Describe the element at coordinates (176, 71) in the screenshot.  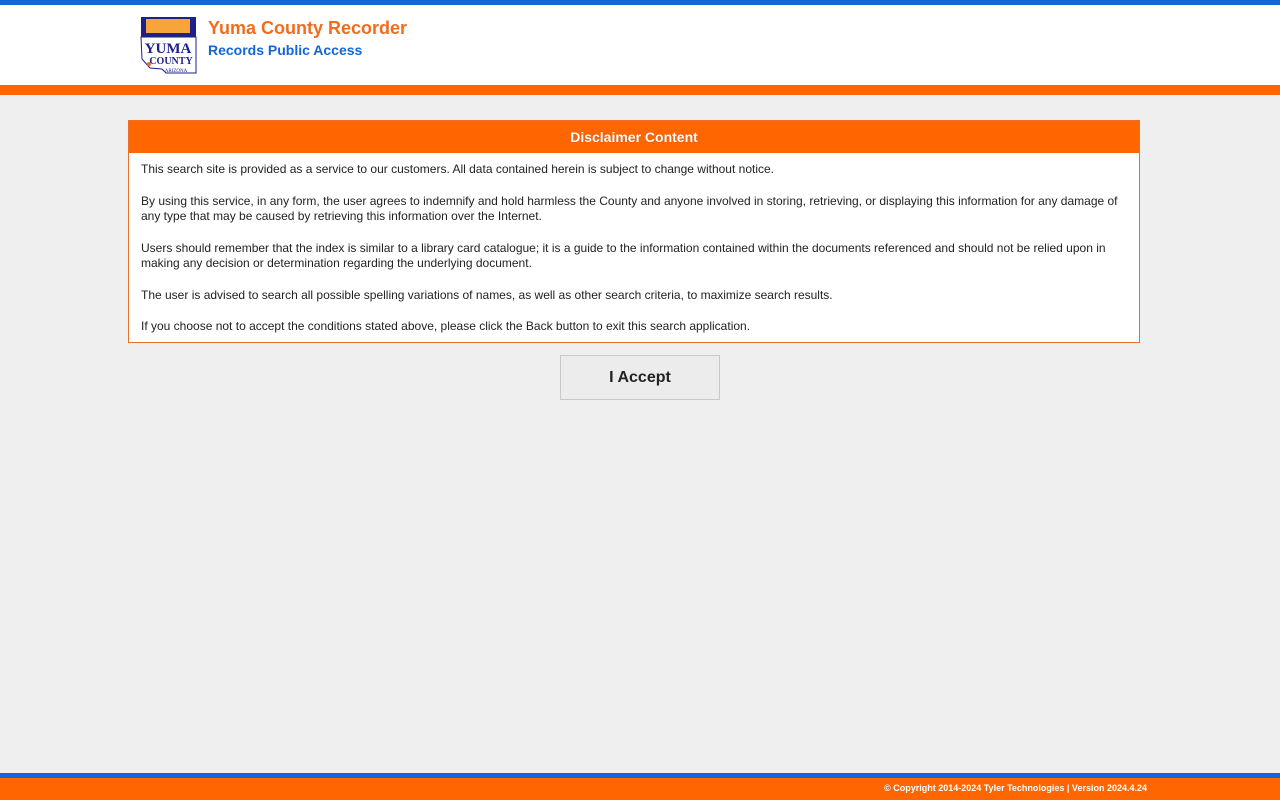
I see `svg-text: ARIZONA` at that location.